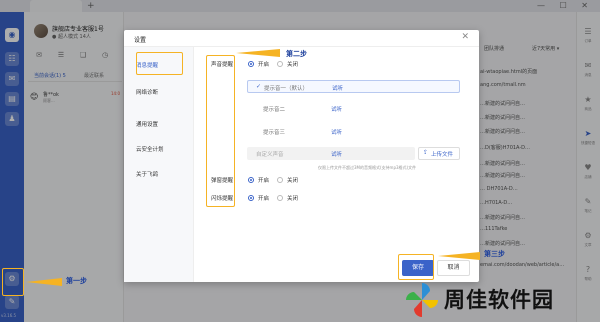 The image size is (600, 322). Describe the element at coordinates (494, 254) in the screenshot. I see `step3-label: 第三步` at that location.